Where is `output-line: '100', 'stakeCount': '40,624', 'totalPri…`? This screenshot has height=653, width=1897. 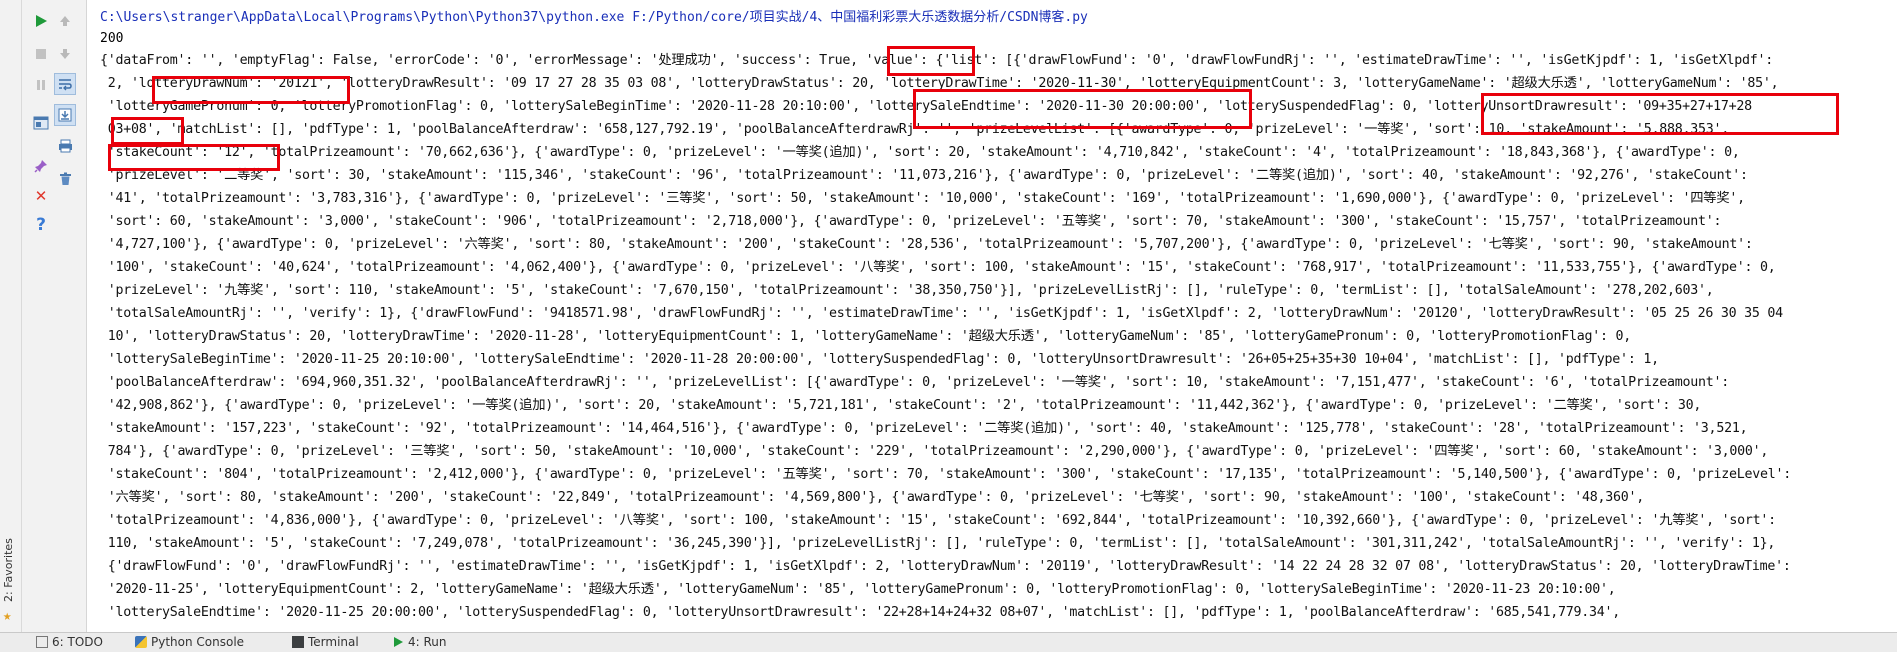
output-line: '100', 'stakeCount': '40,624', 'totalPri… is located at coordinates (938, 267).